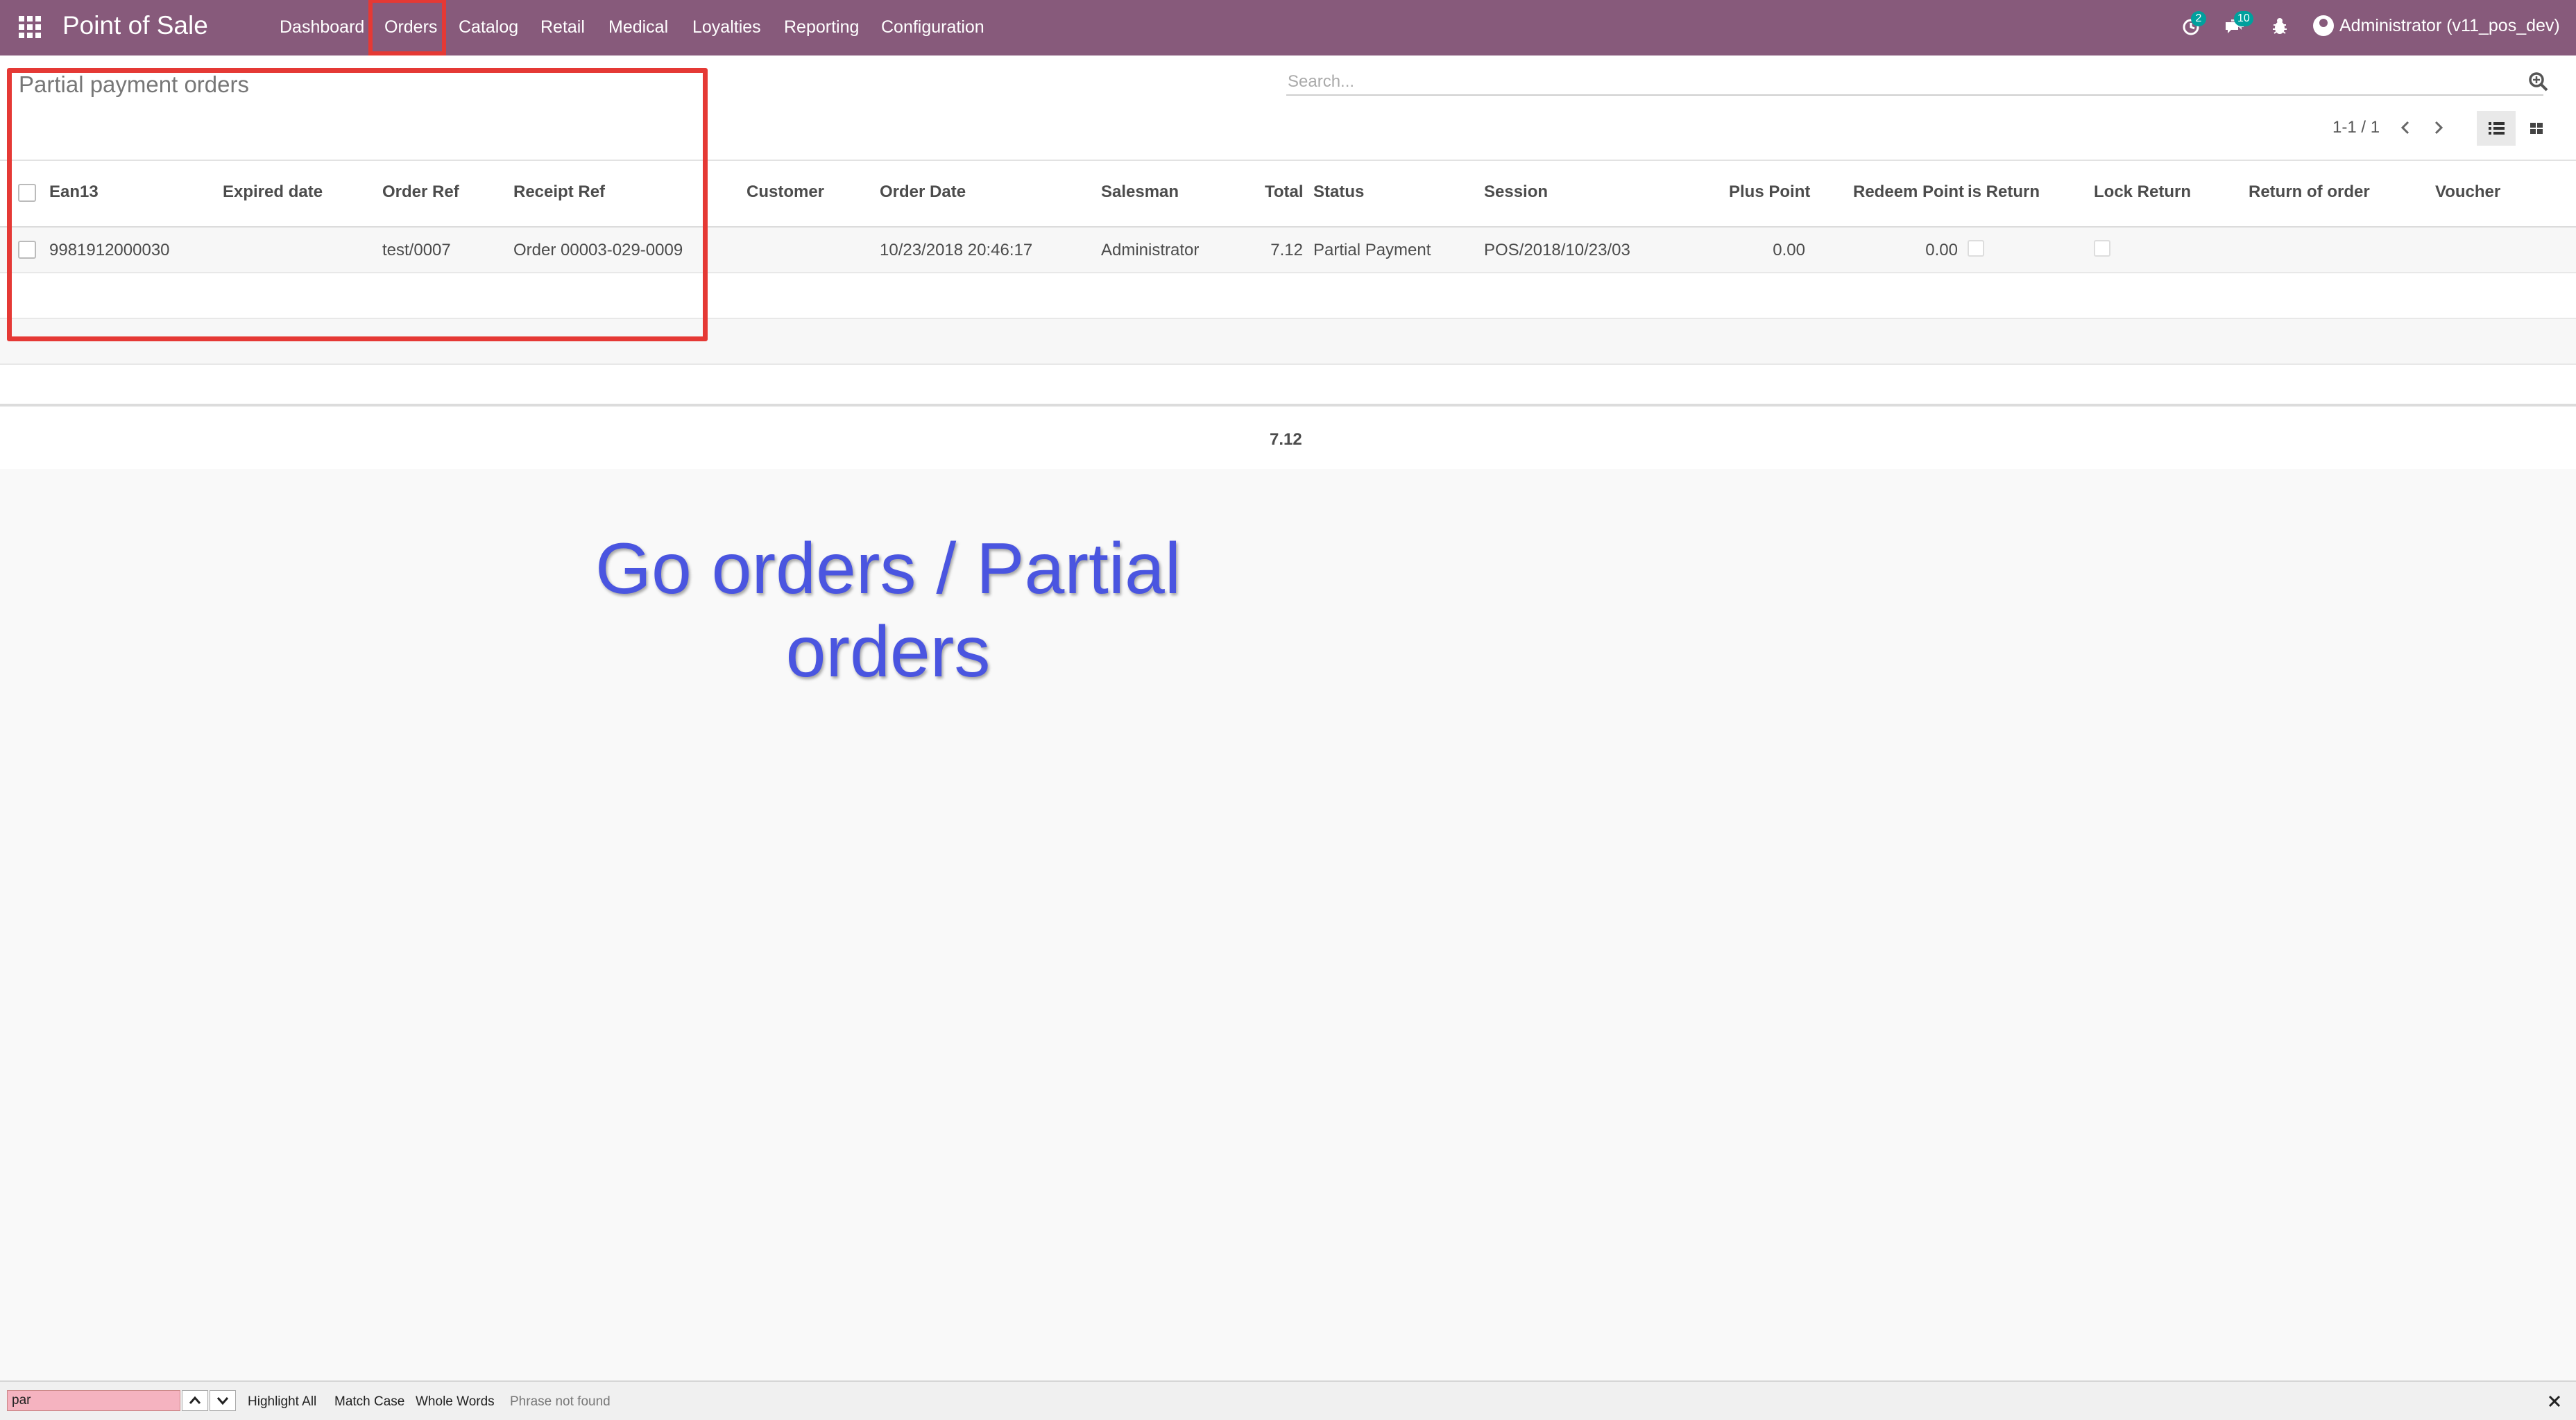 The image size is (2576, 1420). Describe the element at coordinates (2496, 128) in the screenshot. I see `list-view-icon` at that location.